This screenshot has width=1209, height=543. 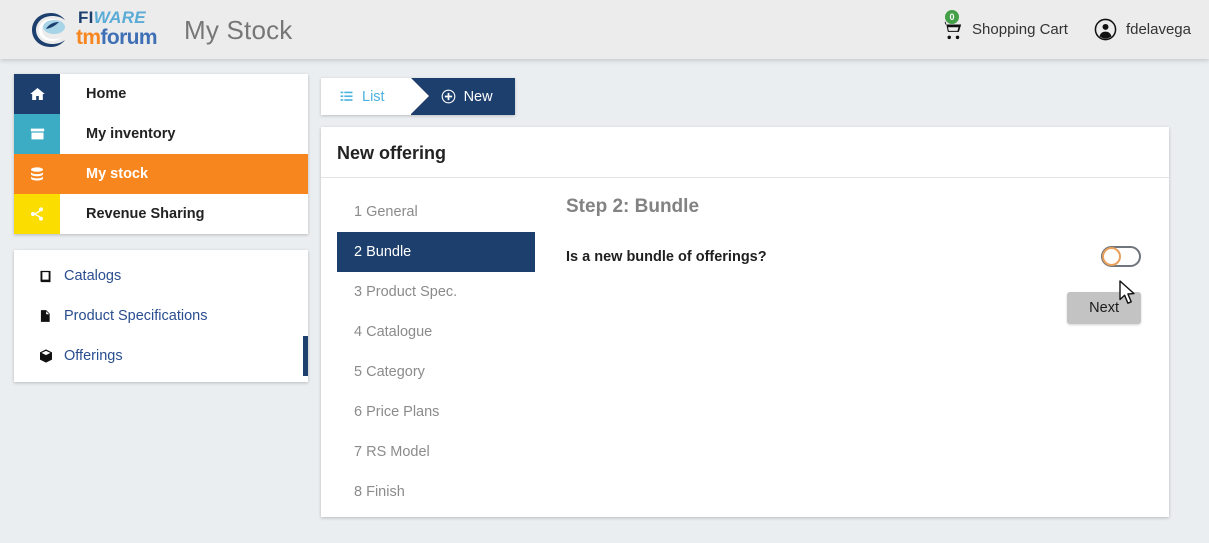 What do you see at coordinates (436, 412) in the screenshot?
I see `wizard-step-price-plans: 6 Price Plans` at bounding box center [436, 412].